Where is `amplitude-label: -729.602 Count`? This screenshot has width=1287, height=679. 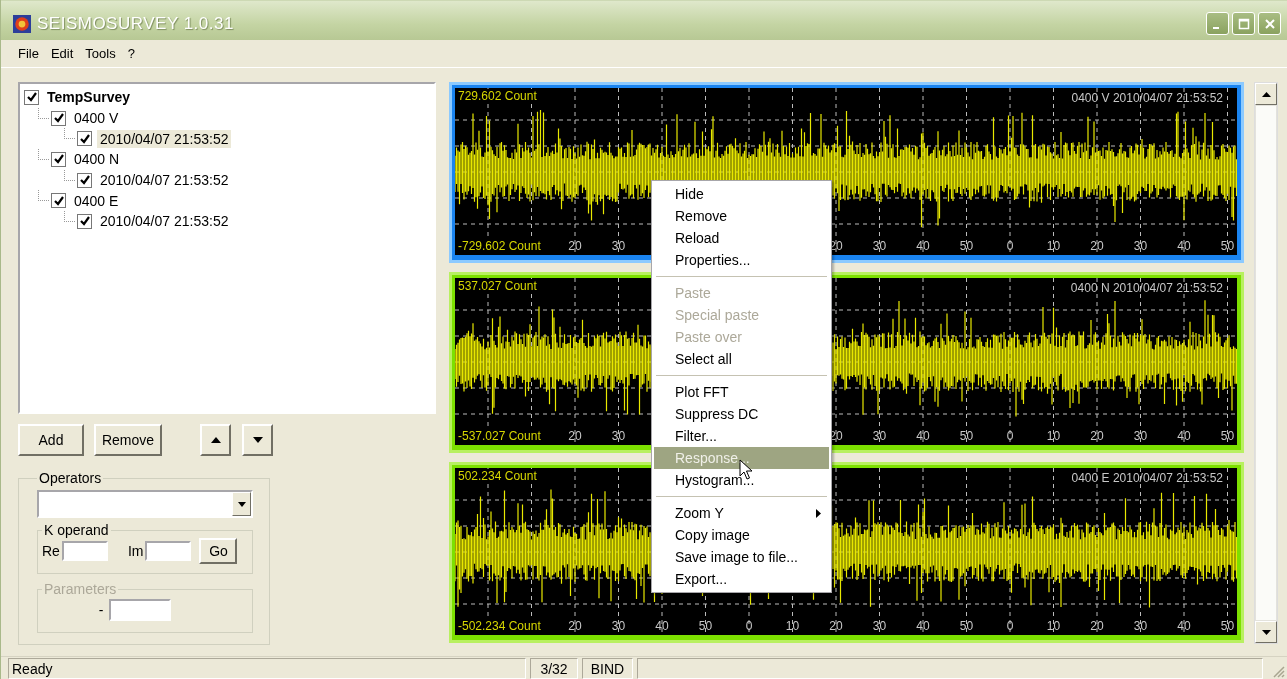 amplitude-label: -729.602 Count is located at coordinates (499, 246).